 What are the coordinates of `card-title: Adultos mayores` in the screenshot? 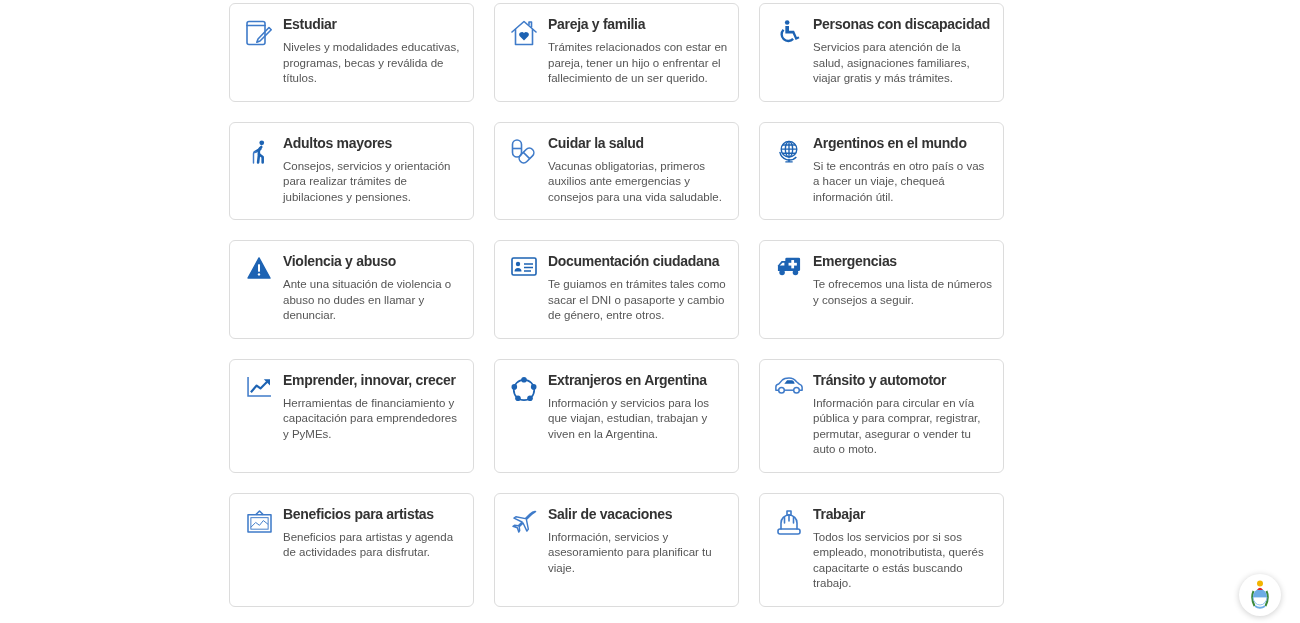 It's located at (338, 143).